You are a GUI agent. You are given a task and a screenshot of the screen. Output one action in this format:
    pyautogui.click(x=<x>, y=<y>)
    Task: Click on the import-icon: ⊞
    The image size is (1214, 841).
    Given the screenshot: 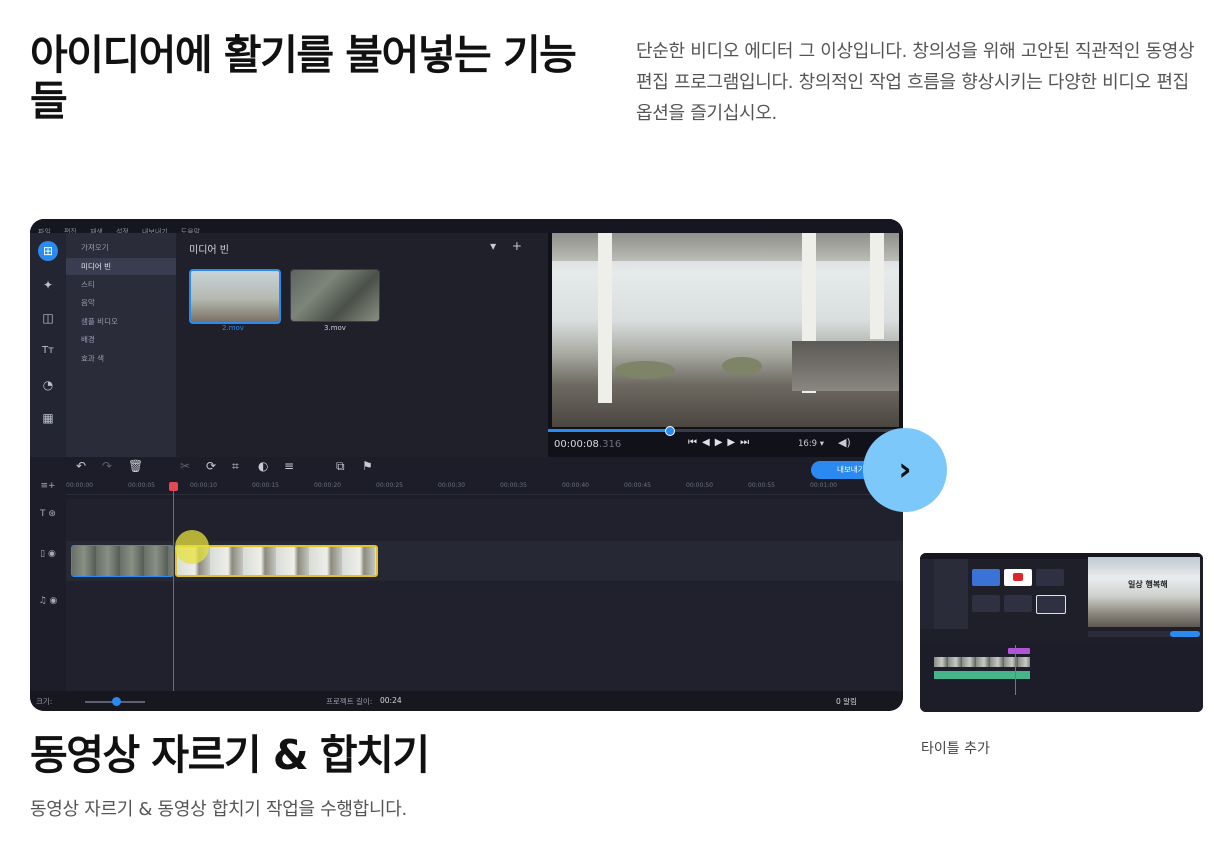 What is the action you would take?
    pyautogui.click(x=48, y=251)
    